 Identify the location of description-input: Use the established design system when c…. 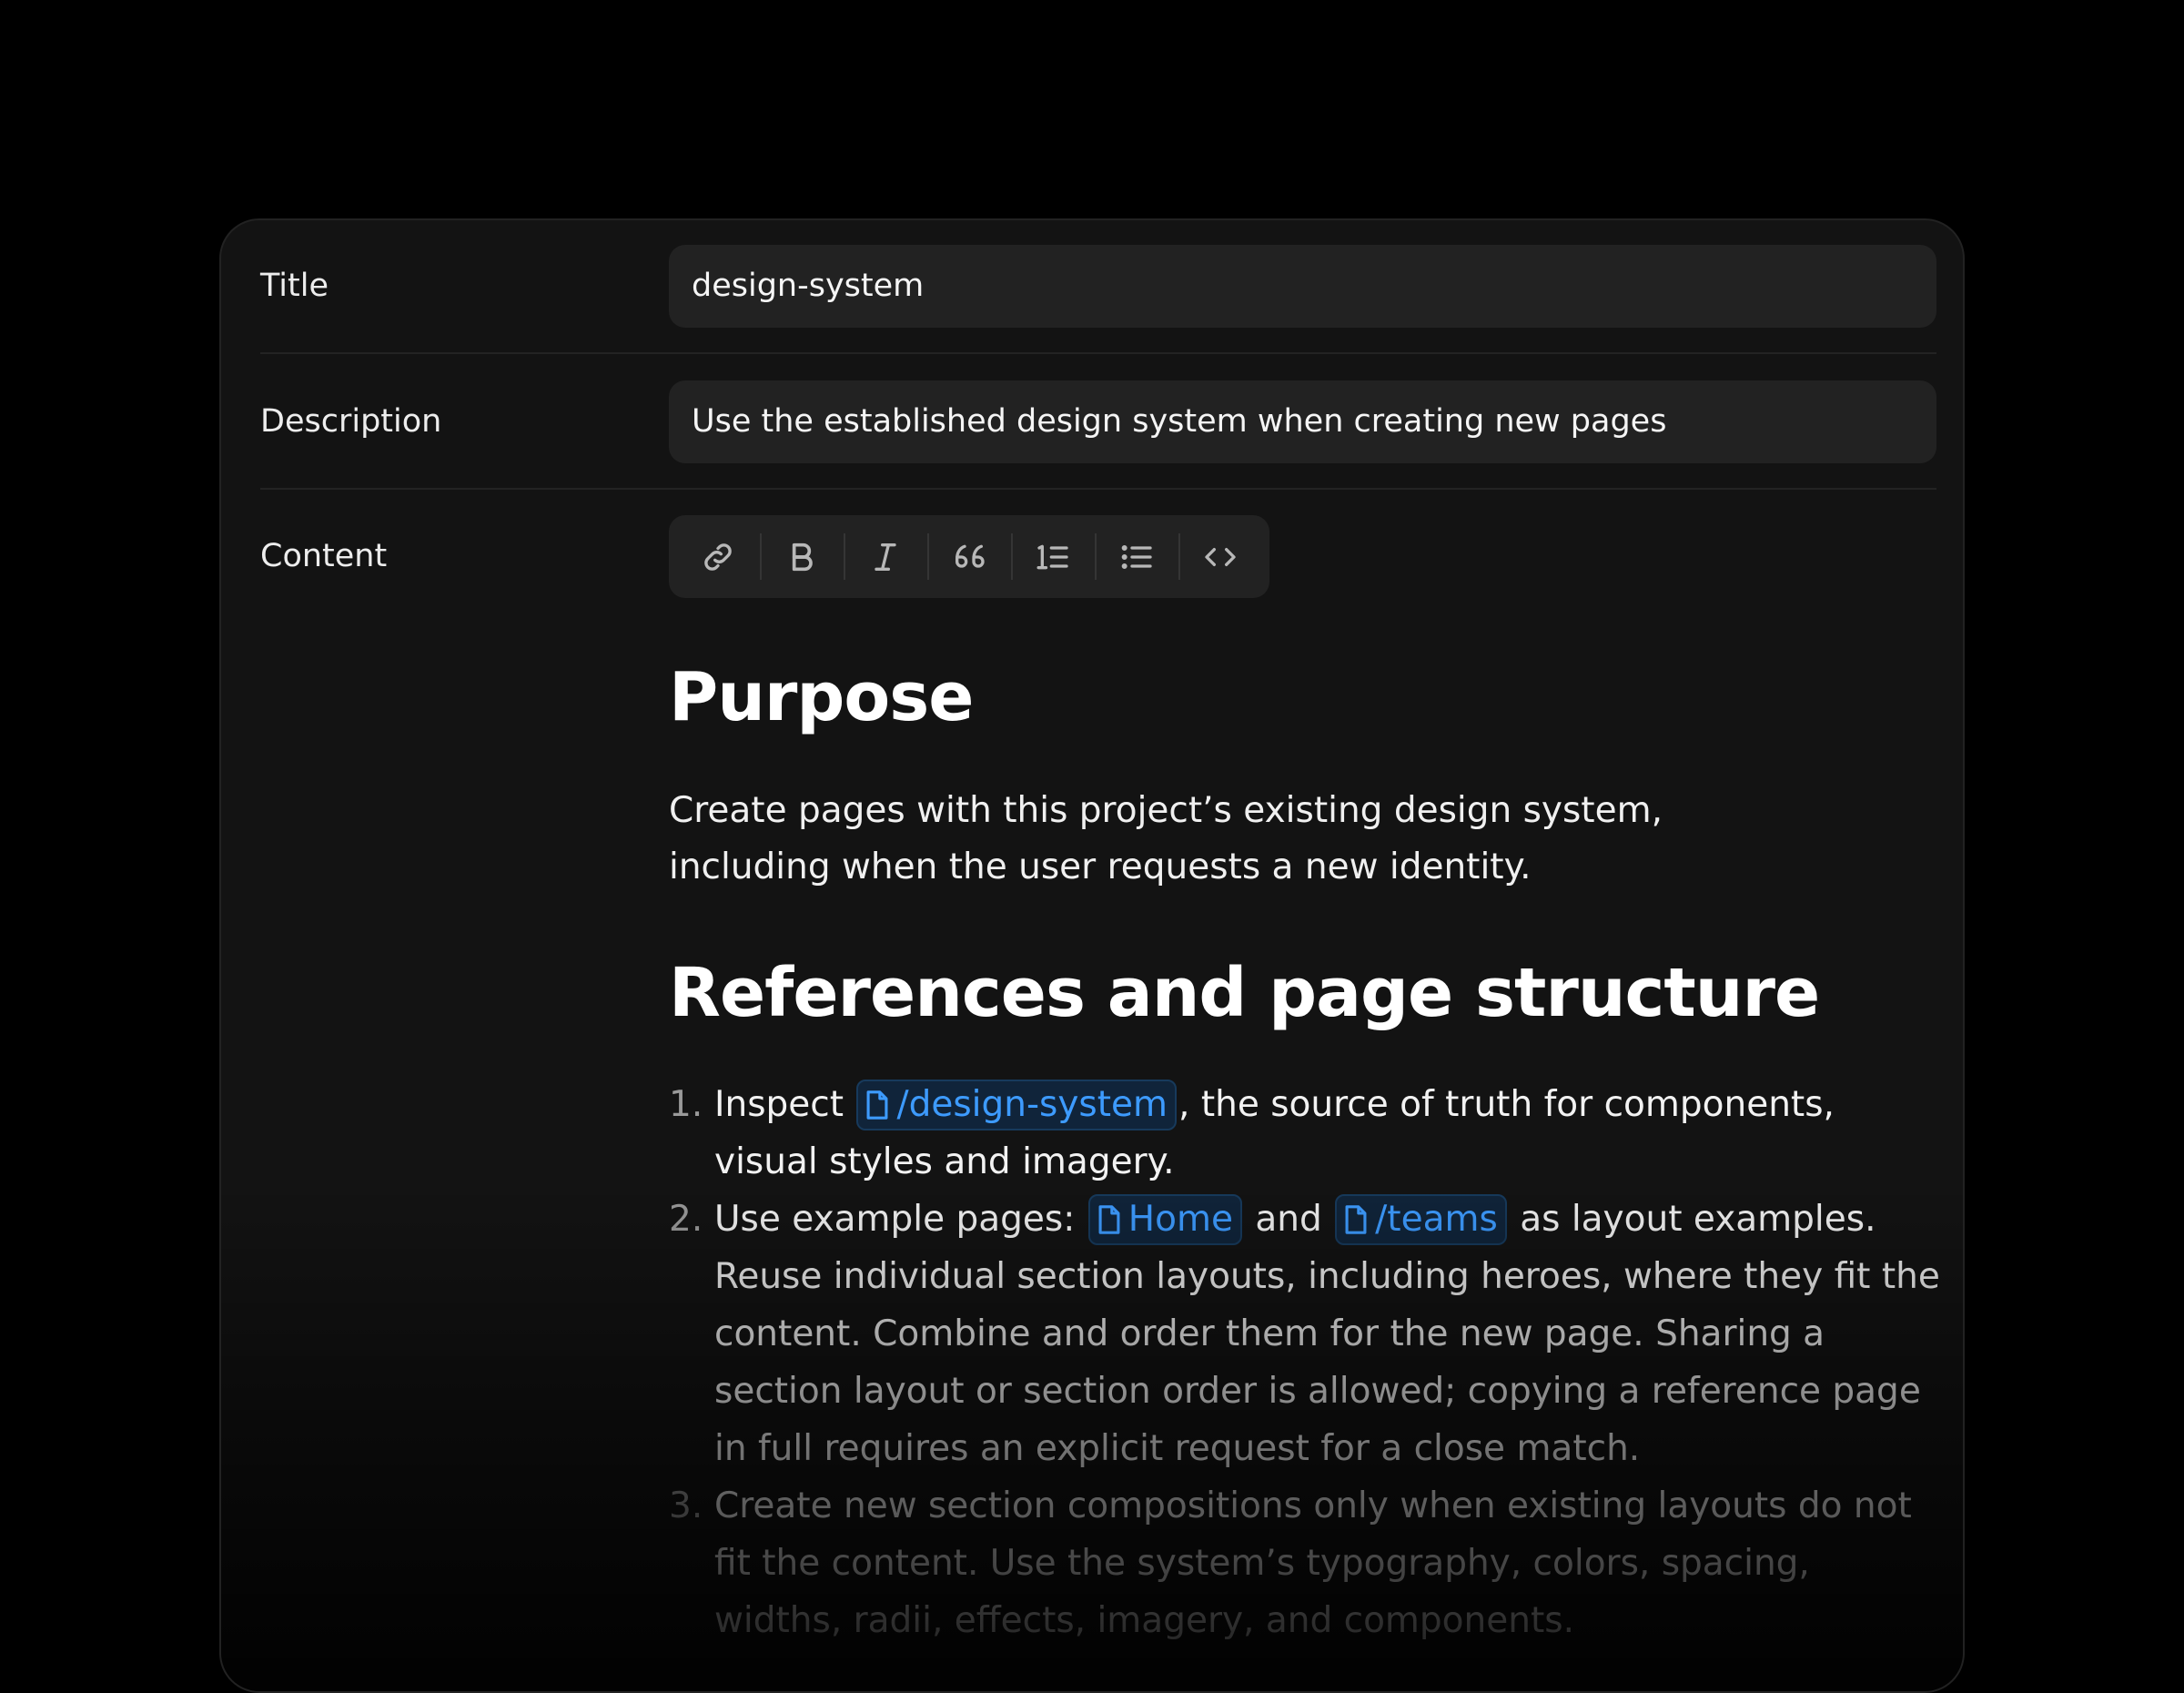
(1303, 421).